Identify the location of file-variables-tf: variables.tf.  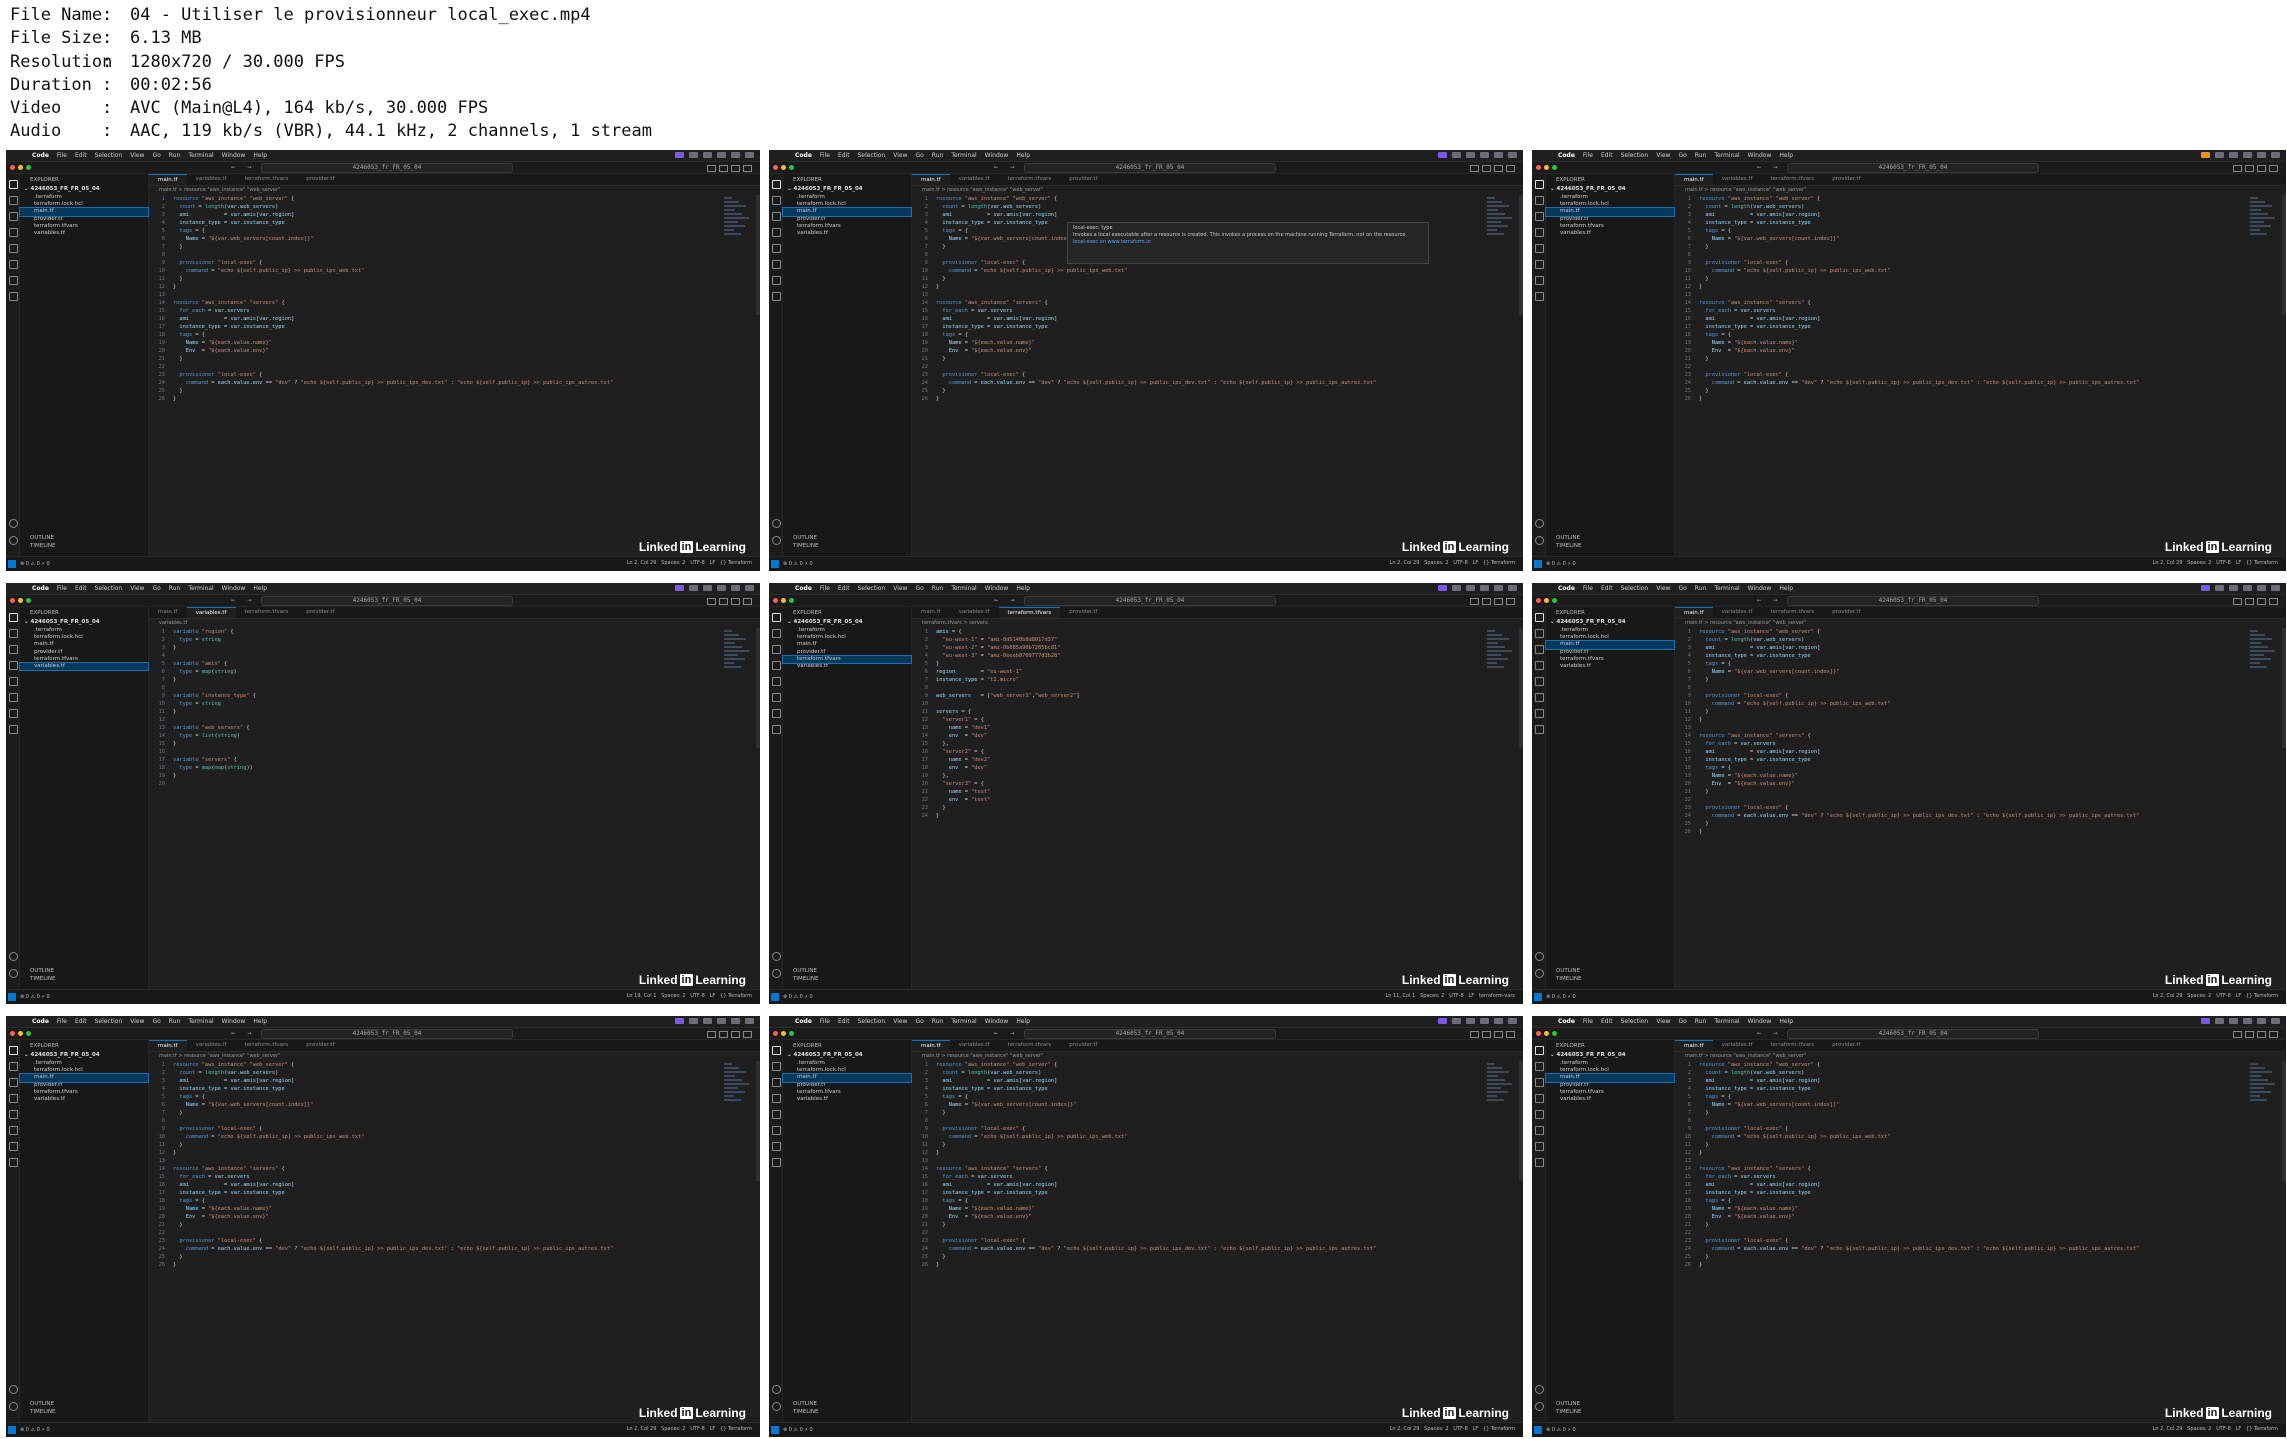
(847, 233).